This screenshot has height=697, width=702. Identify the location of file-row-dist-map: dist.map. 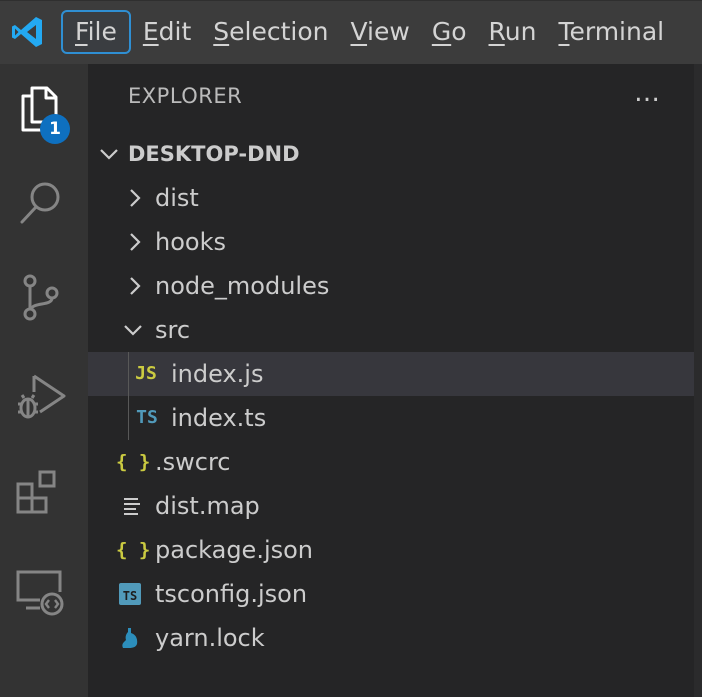
(391, 506).